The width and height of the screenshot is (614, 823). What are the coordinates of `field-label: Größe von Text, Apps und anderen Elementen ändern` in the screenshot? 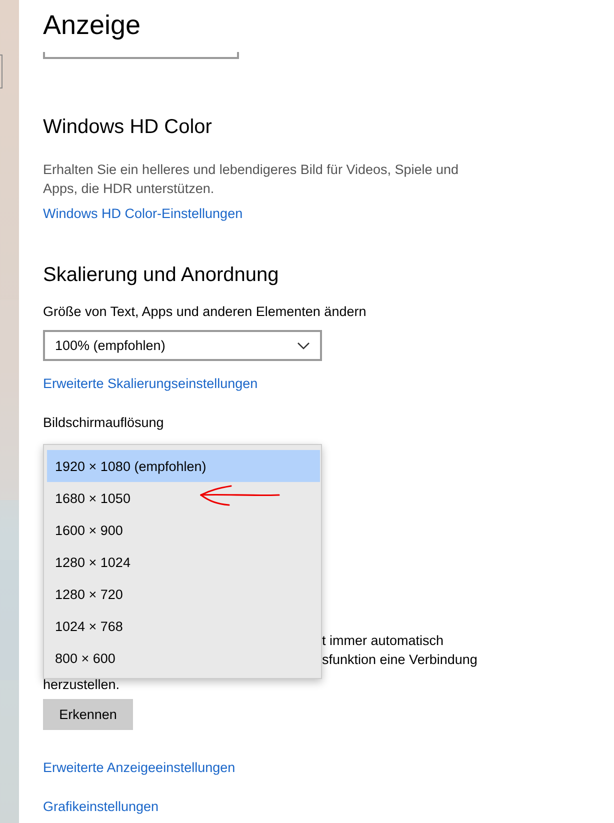 It's located at (205, 312).